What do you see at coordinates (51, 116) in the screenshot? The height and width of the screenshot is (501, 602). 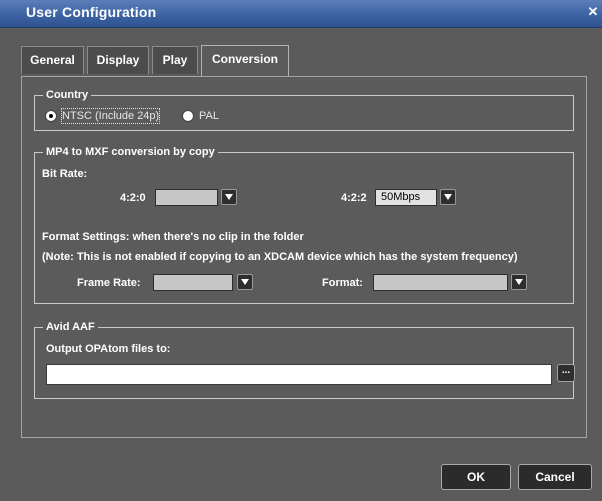 I see `ntsc-radio` at bounding box center [51, 116].